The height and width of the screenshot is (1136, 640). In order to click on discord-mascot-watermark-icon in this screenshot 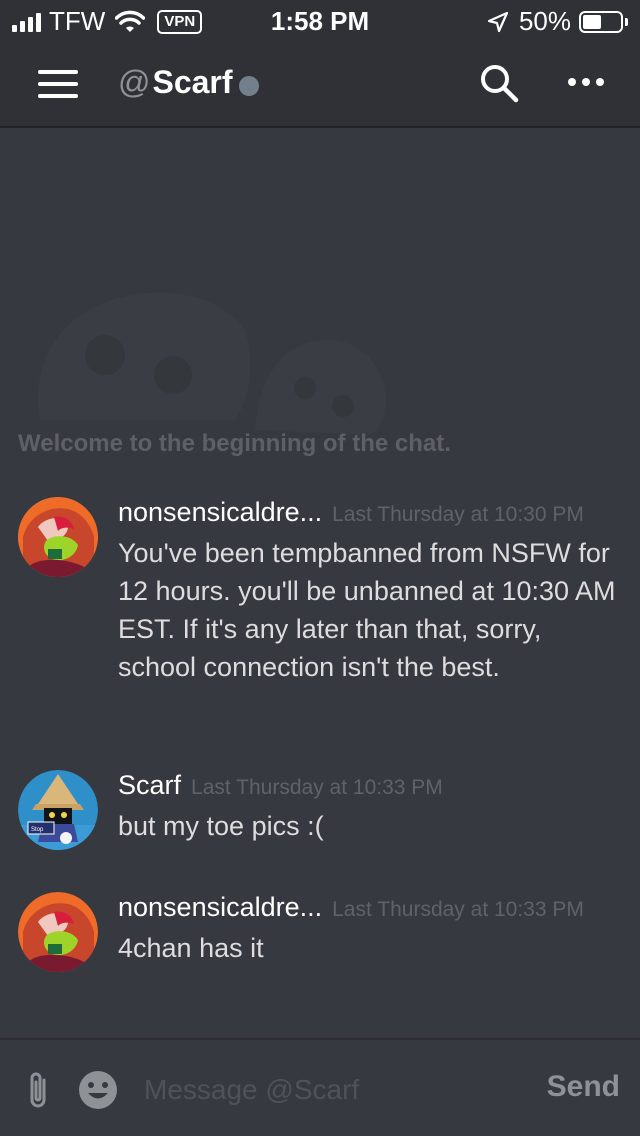, I will do `click(212, 363)`.